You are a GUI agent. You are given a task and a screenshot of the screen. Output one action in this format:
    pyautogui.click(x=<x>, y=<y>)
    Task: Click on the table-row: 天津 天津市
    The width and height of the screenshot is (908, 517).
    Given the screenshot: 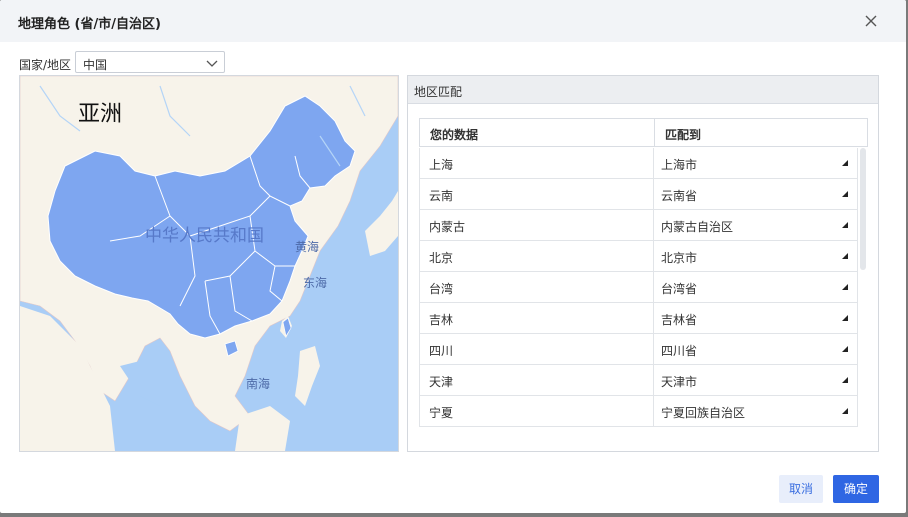 What is the action you would take?
    pyautogui.click(x=638, y=380)
    